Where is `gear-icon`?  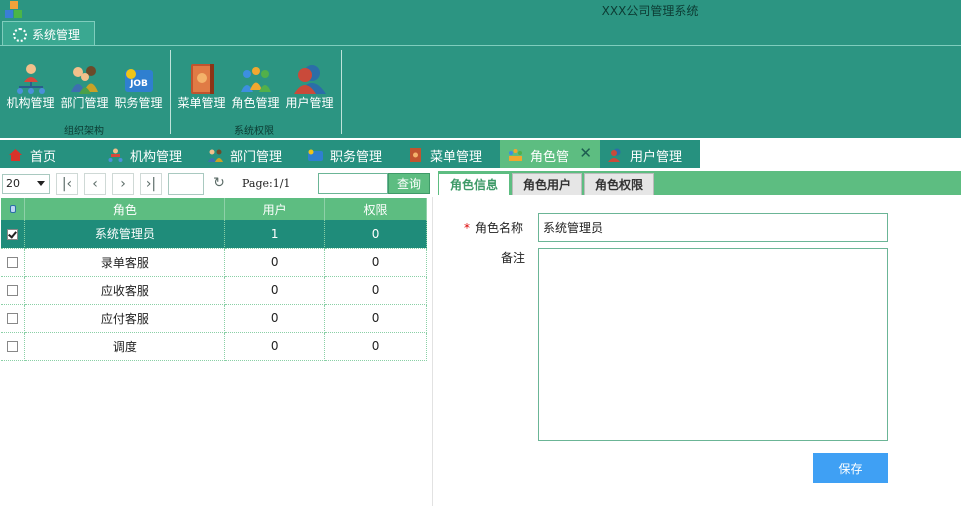
gear-icon is located at coordinates (20, 35).